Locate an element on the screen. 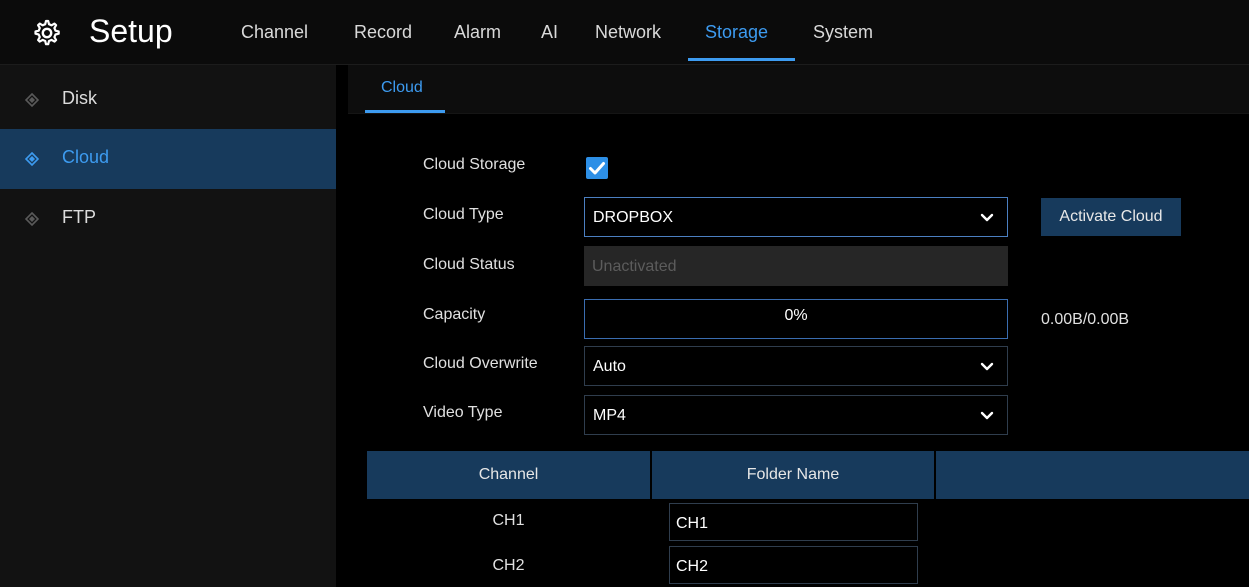 This screenshot has height=587, width=1249. folder-name-value: CH2 is located at coordinates (692, 566).